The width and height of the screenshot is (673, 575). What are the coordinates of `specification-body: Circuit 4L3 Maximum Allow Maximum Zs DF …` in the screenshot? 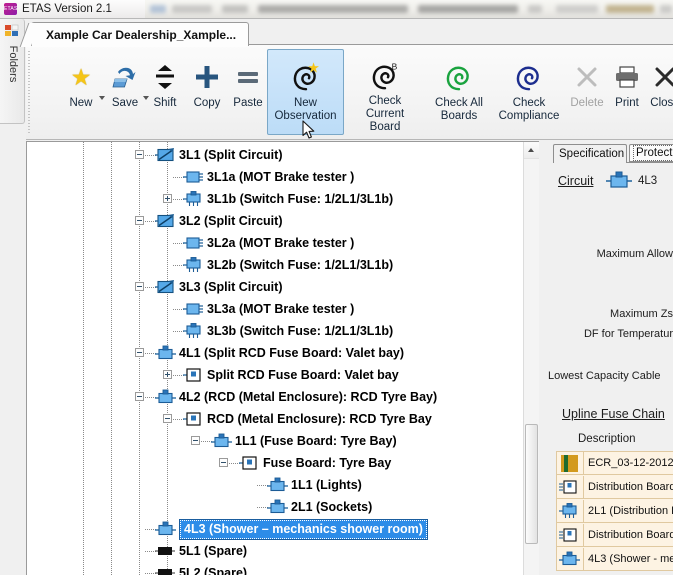 It's located at (610, 369).